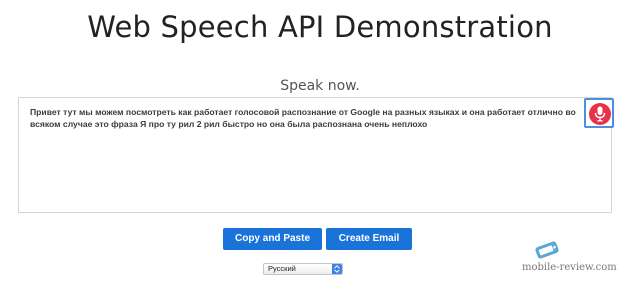 This screenshot has width=640, height=302. I want to click on microphone-icon, so click(600, 114).